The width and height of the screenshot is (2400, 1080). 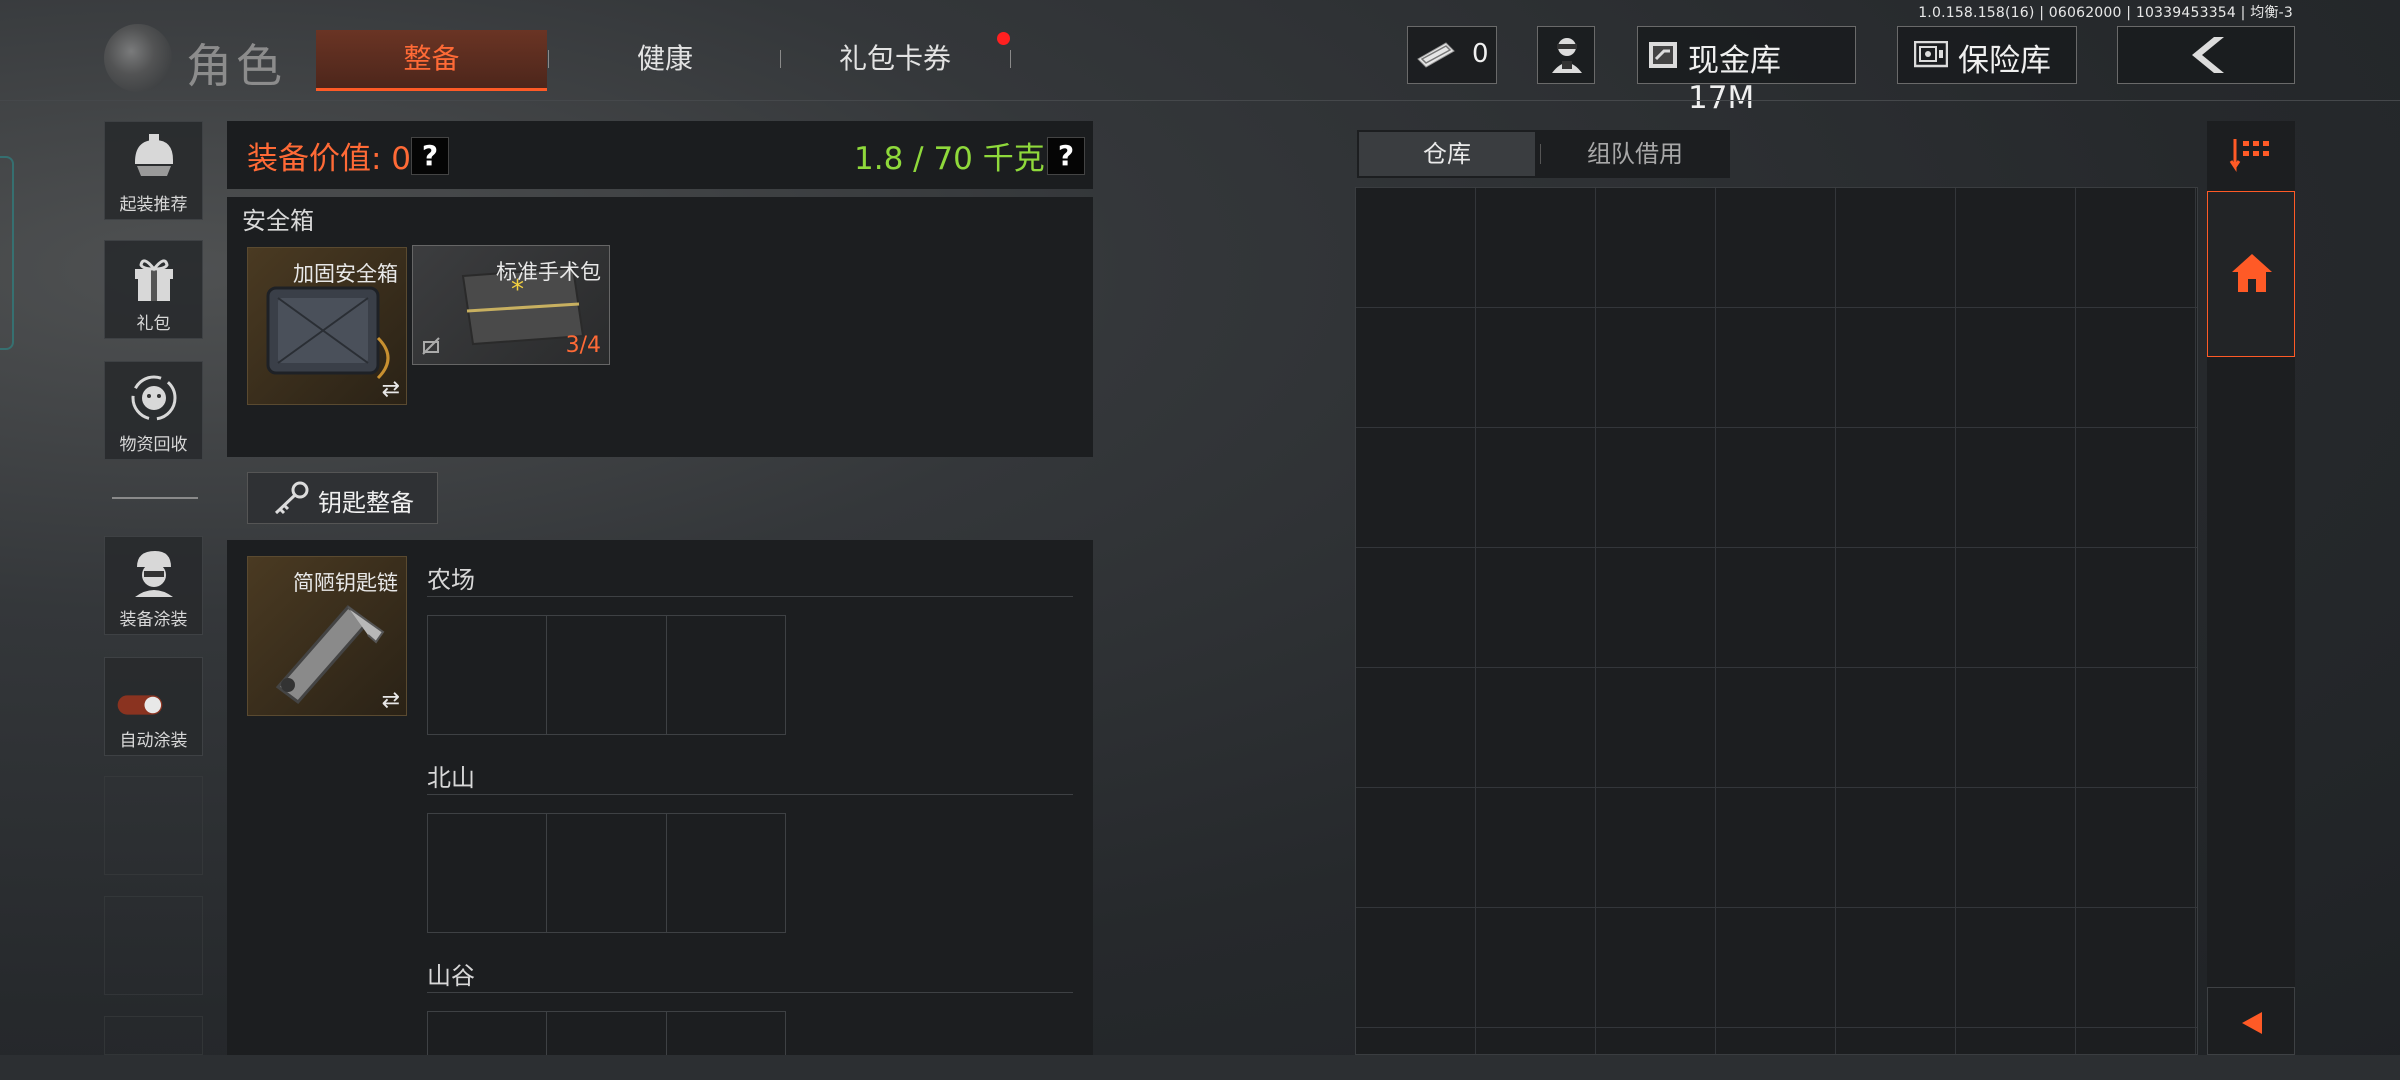 I want to click on tab-team-borrow: 组队借用, so click(x=1635, y=154).